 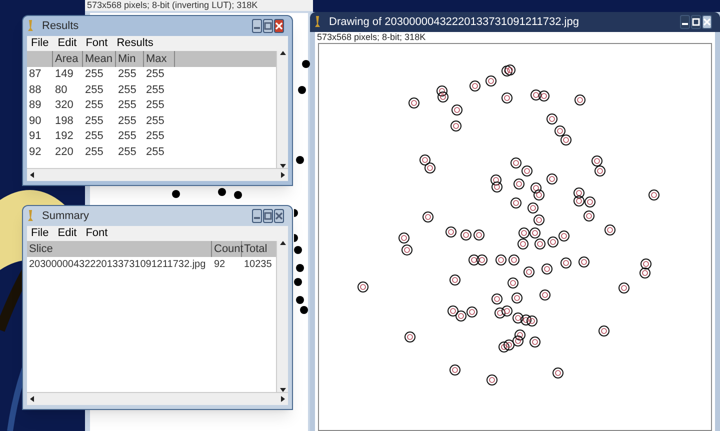 What do you see at coordinates (199, 5) in the screenshot?
I see `image-info: 573x568 pixels; 8-bit (inverting LUT); 318K` at bounding box center [199, 5].